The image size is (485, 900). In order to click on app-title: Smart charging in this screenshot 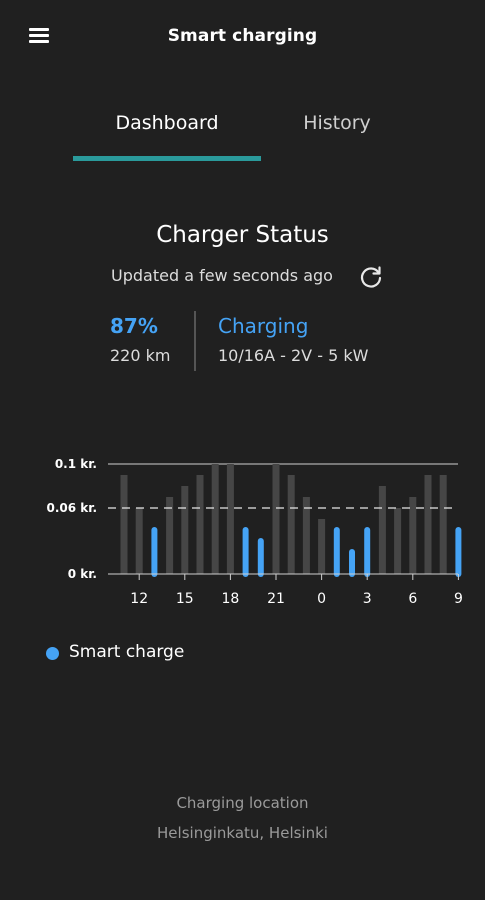, I will do `click(242, 36)`.